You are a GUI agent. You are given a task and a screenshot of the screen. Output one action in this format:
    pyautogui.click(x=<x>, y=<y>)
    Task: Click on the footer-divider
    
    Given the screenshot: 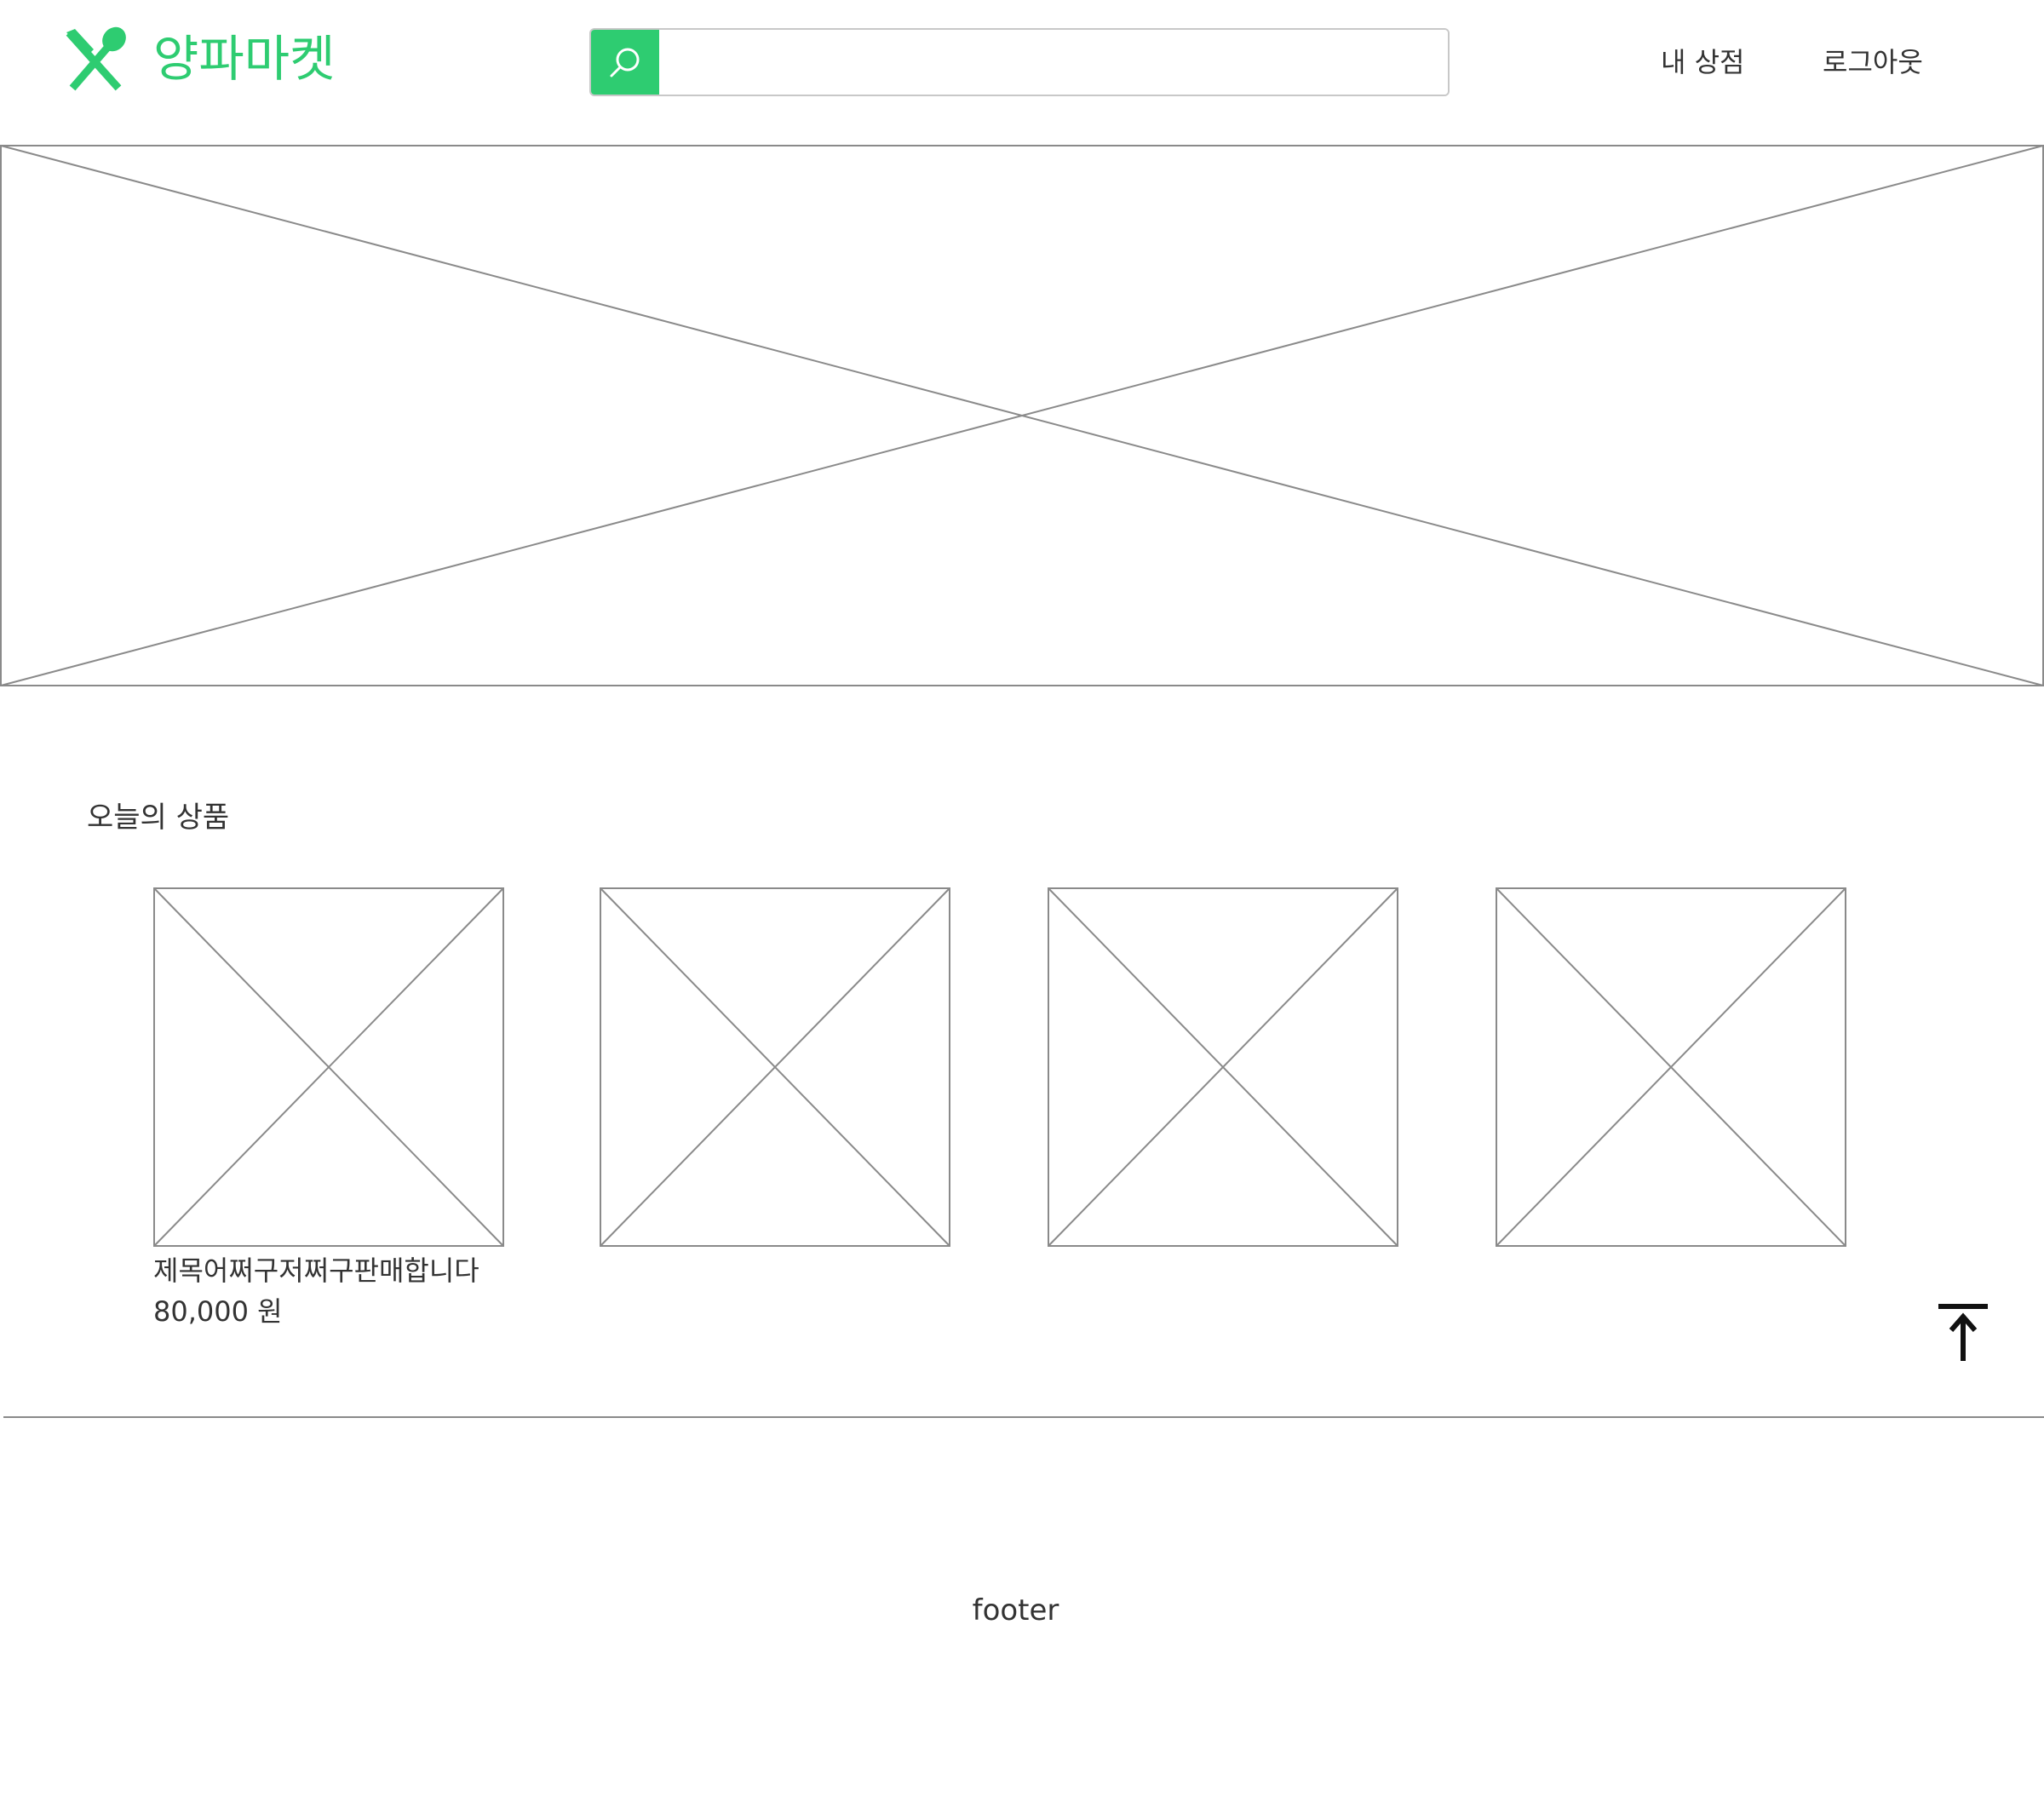 What is the action you would take?
    pyautogui.click(x=1023, y=1417)
    